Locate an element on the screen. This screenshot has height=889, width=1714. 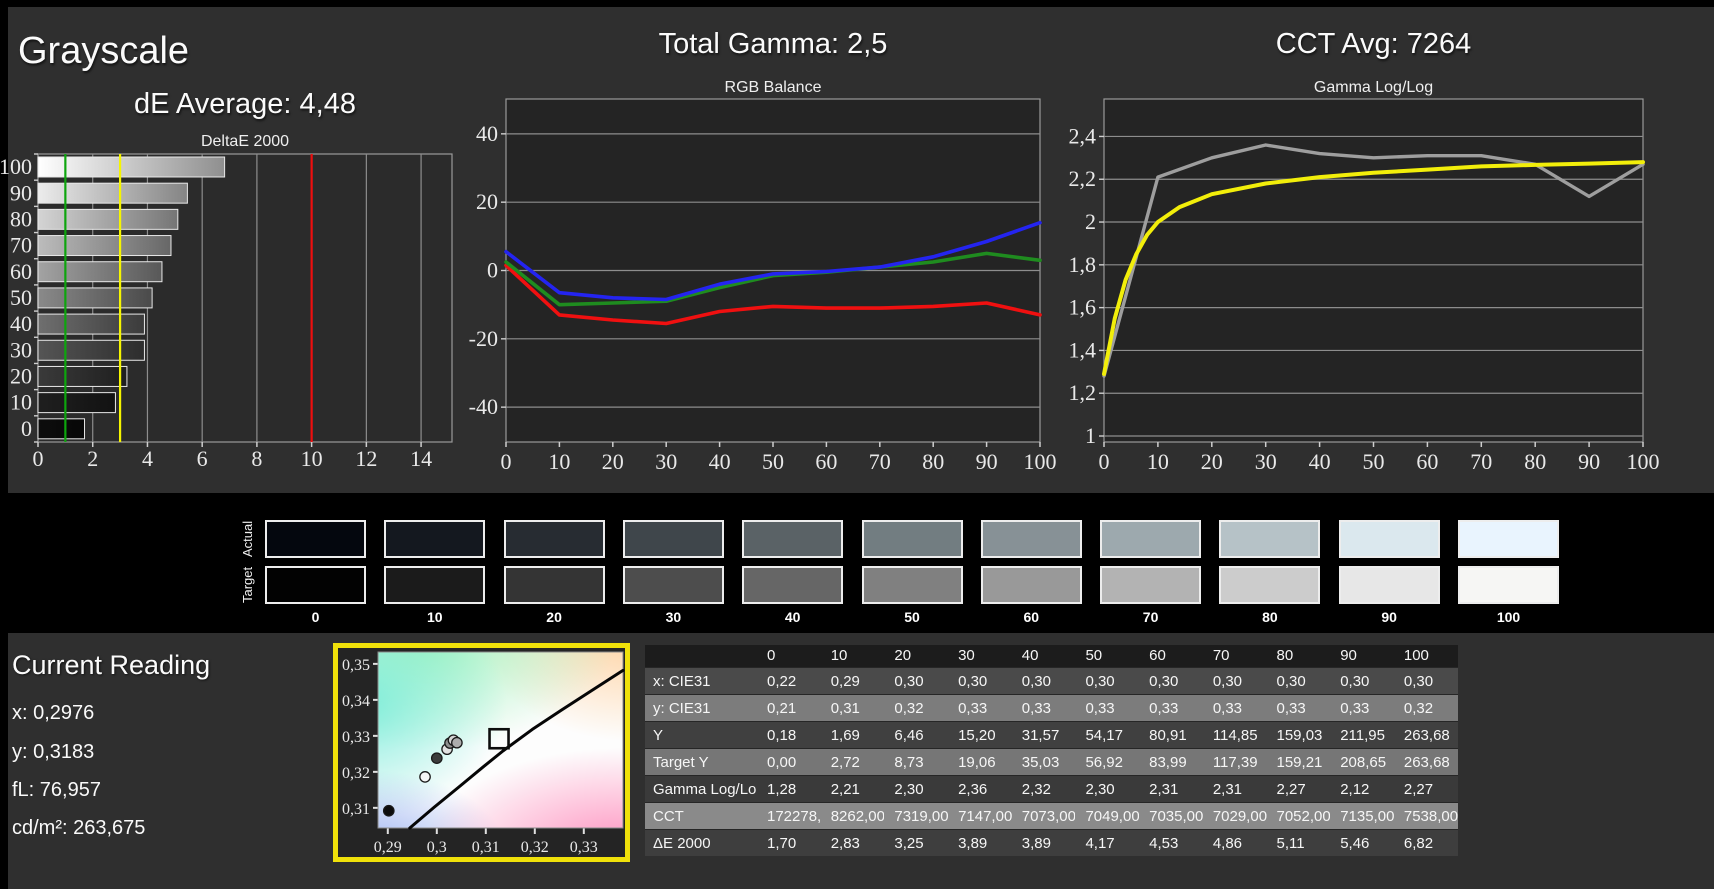
table-value-cell: 0,18 is located at coordinates (782, 735).